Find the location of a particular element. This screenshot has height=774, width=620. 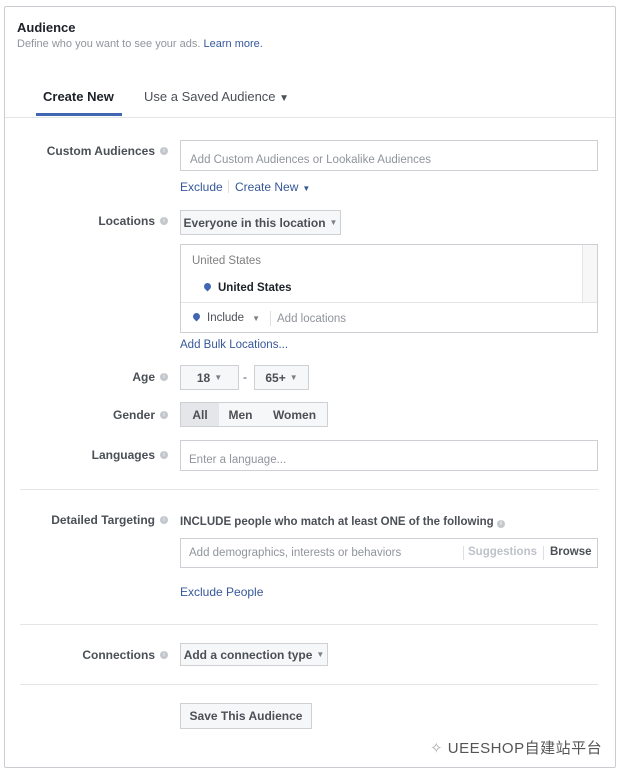

include-label: Include is located at coordinates (226, 318).